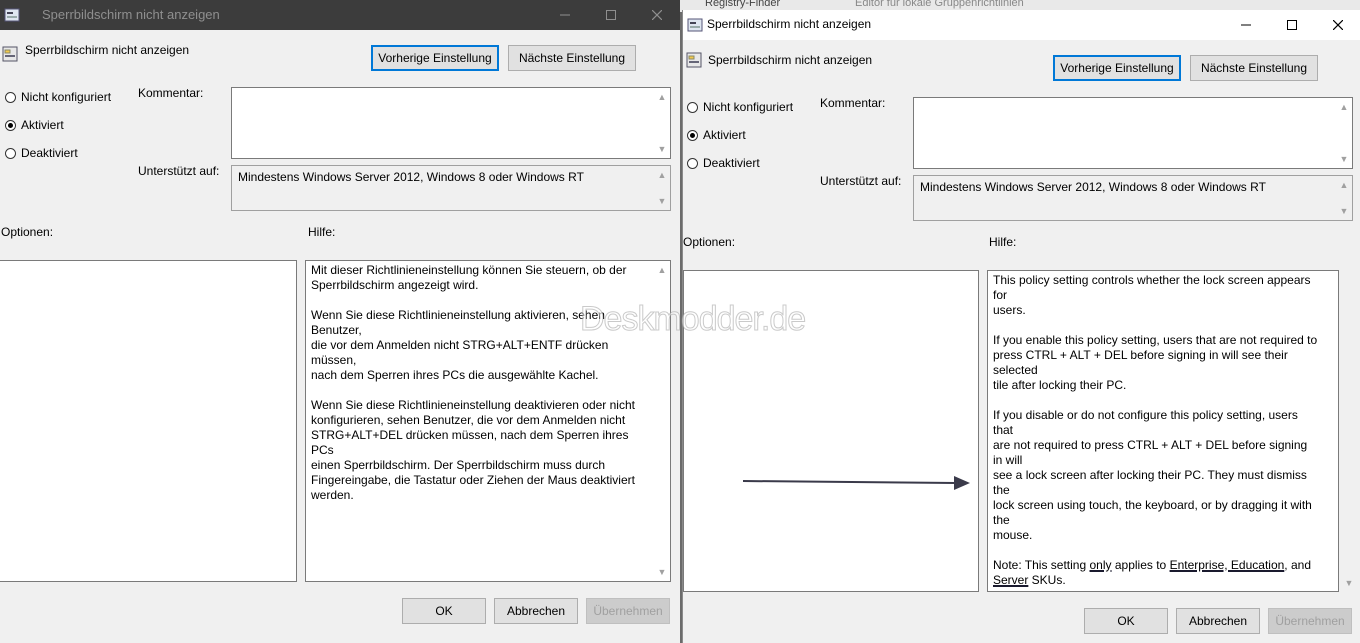 The width and height of the screenshot is (1360, 643). I want to click on background-tab-gpedit: Editor für lokale Gruppenrichtlinien, so click(939, 4).